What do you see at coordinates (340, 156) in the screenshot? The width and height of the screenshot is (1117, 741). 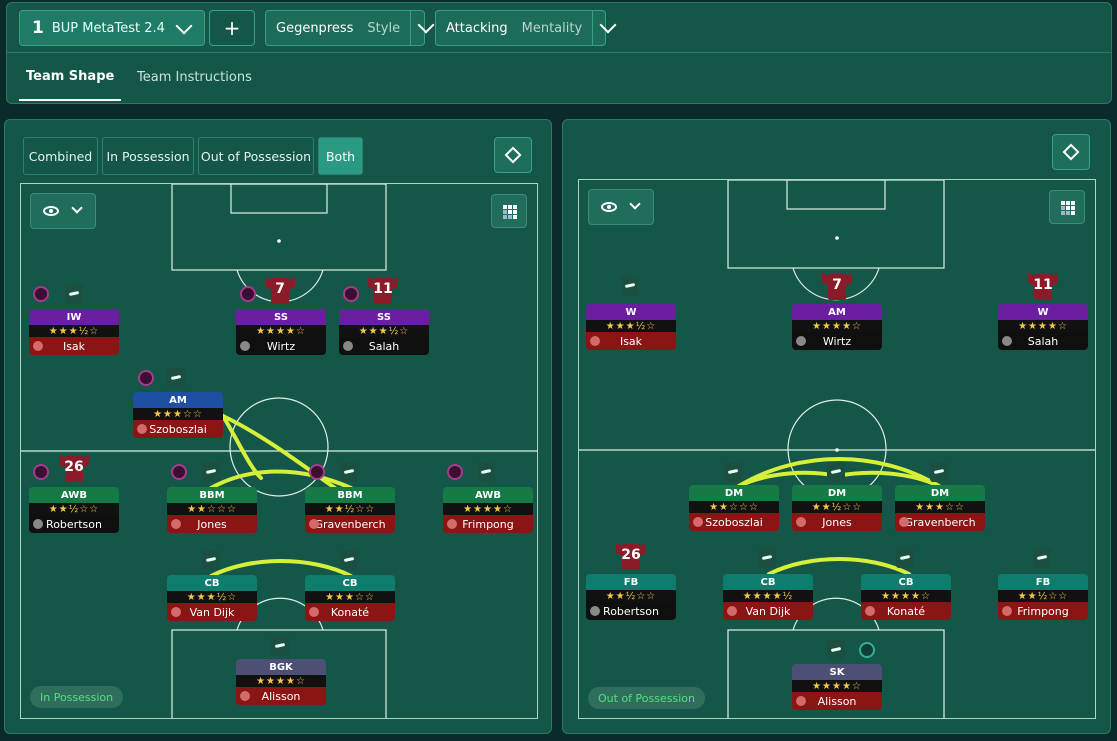 I see `view-mode-both: Both` at bounding box center [340, 156].